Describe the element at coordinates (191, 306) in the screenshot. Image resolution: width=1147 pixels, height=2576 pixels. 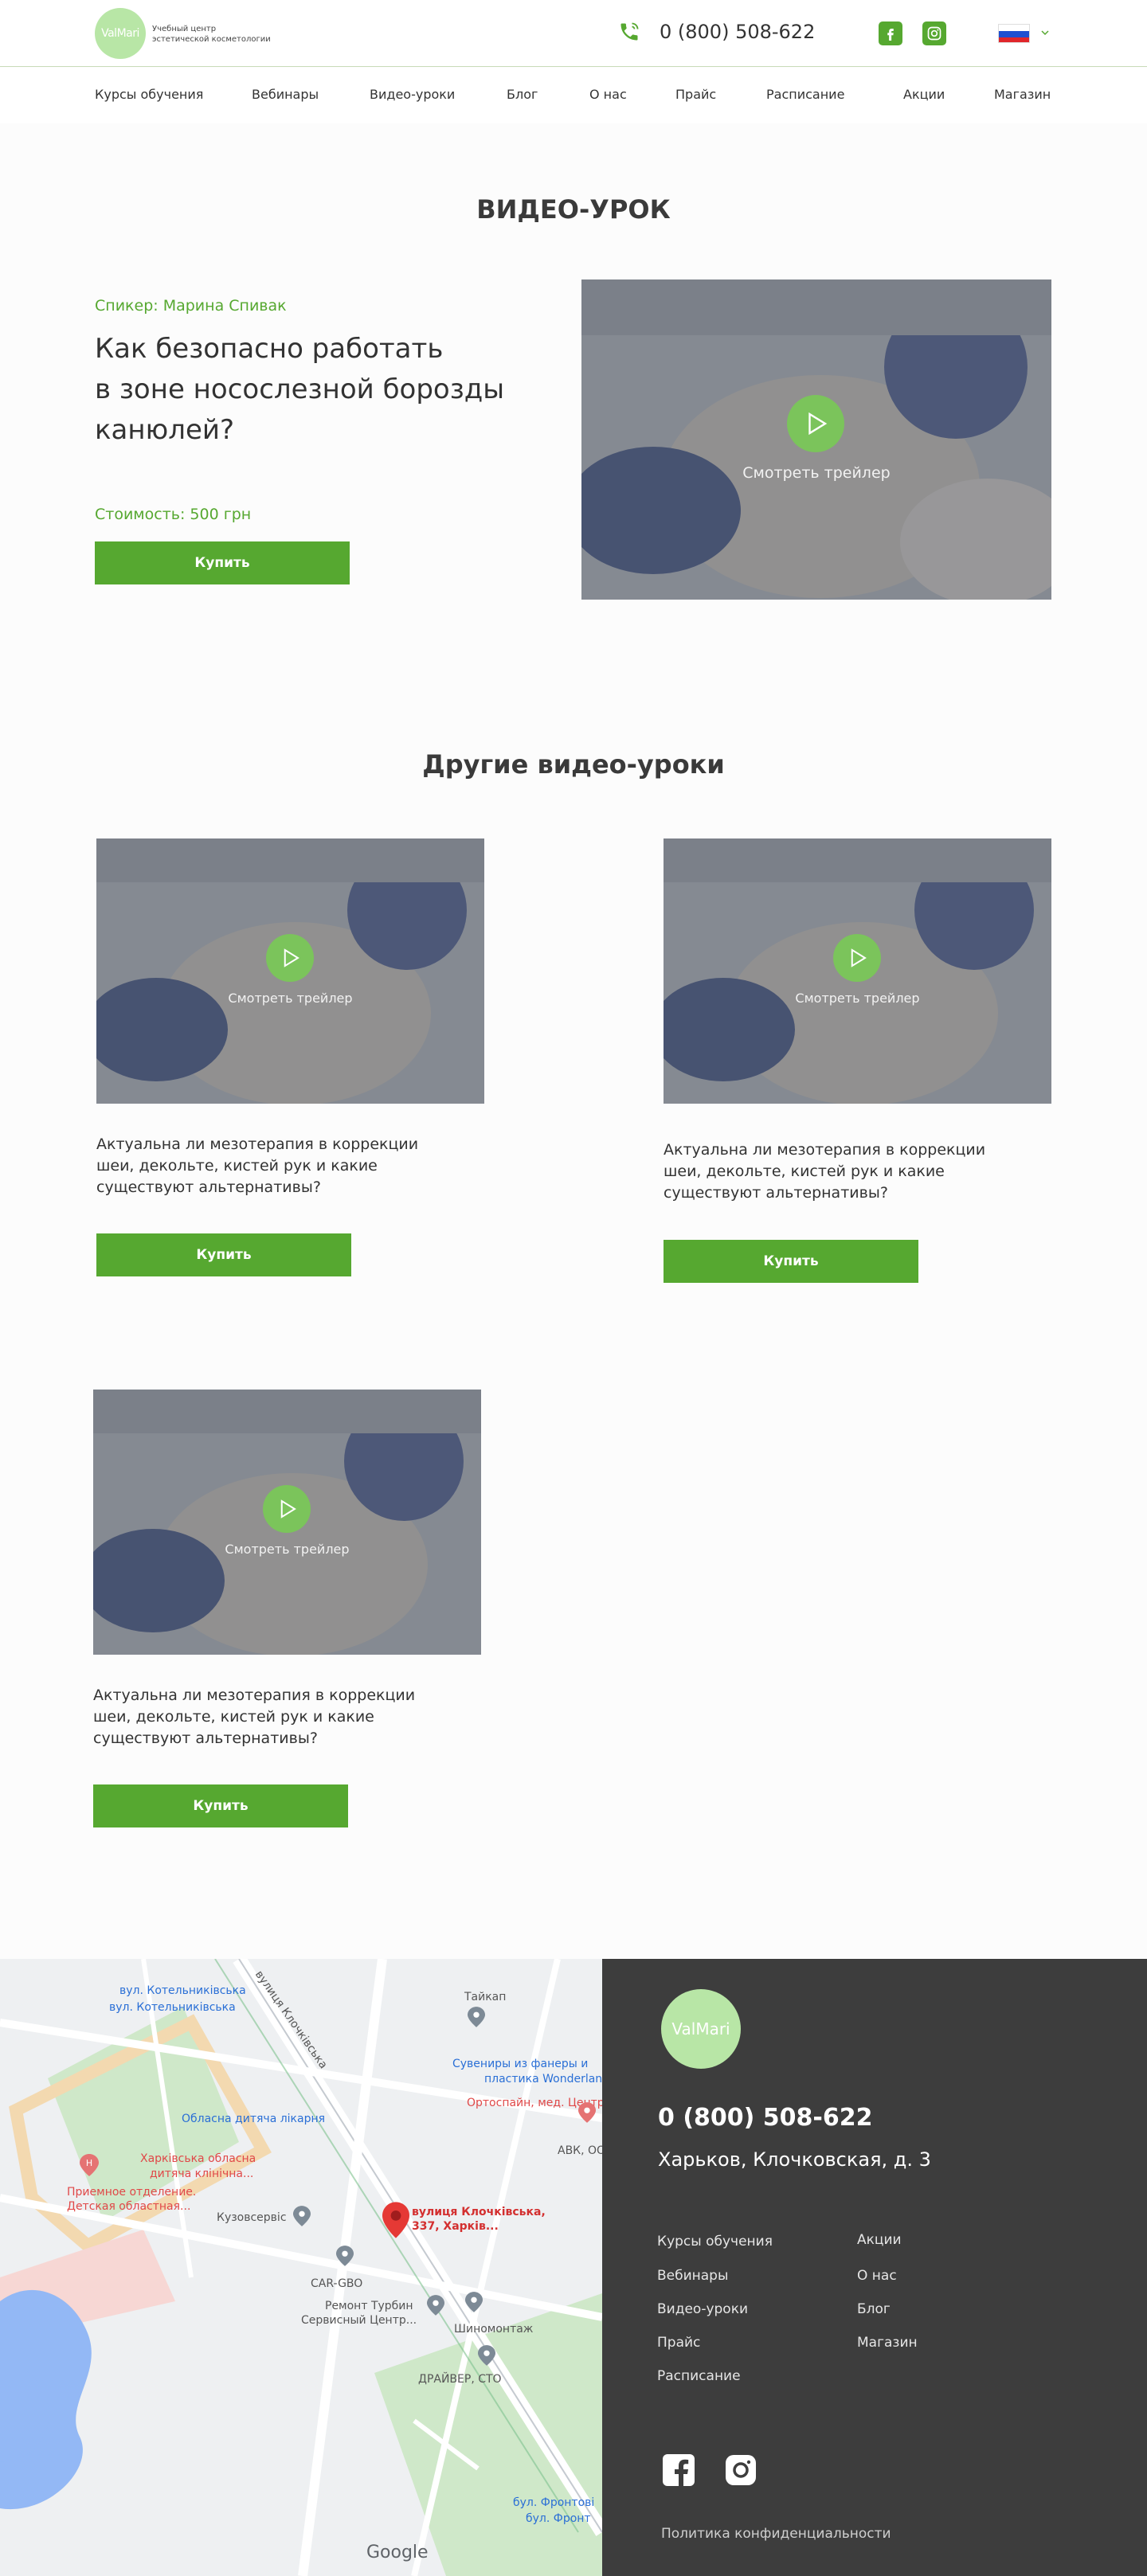
I see `speaker-label: Спикер: Марина Спивак` at that location.